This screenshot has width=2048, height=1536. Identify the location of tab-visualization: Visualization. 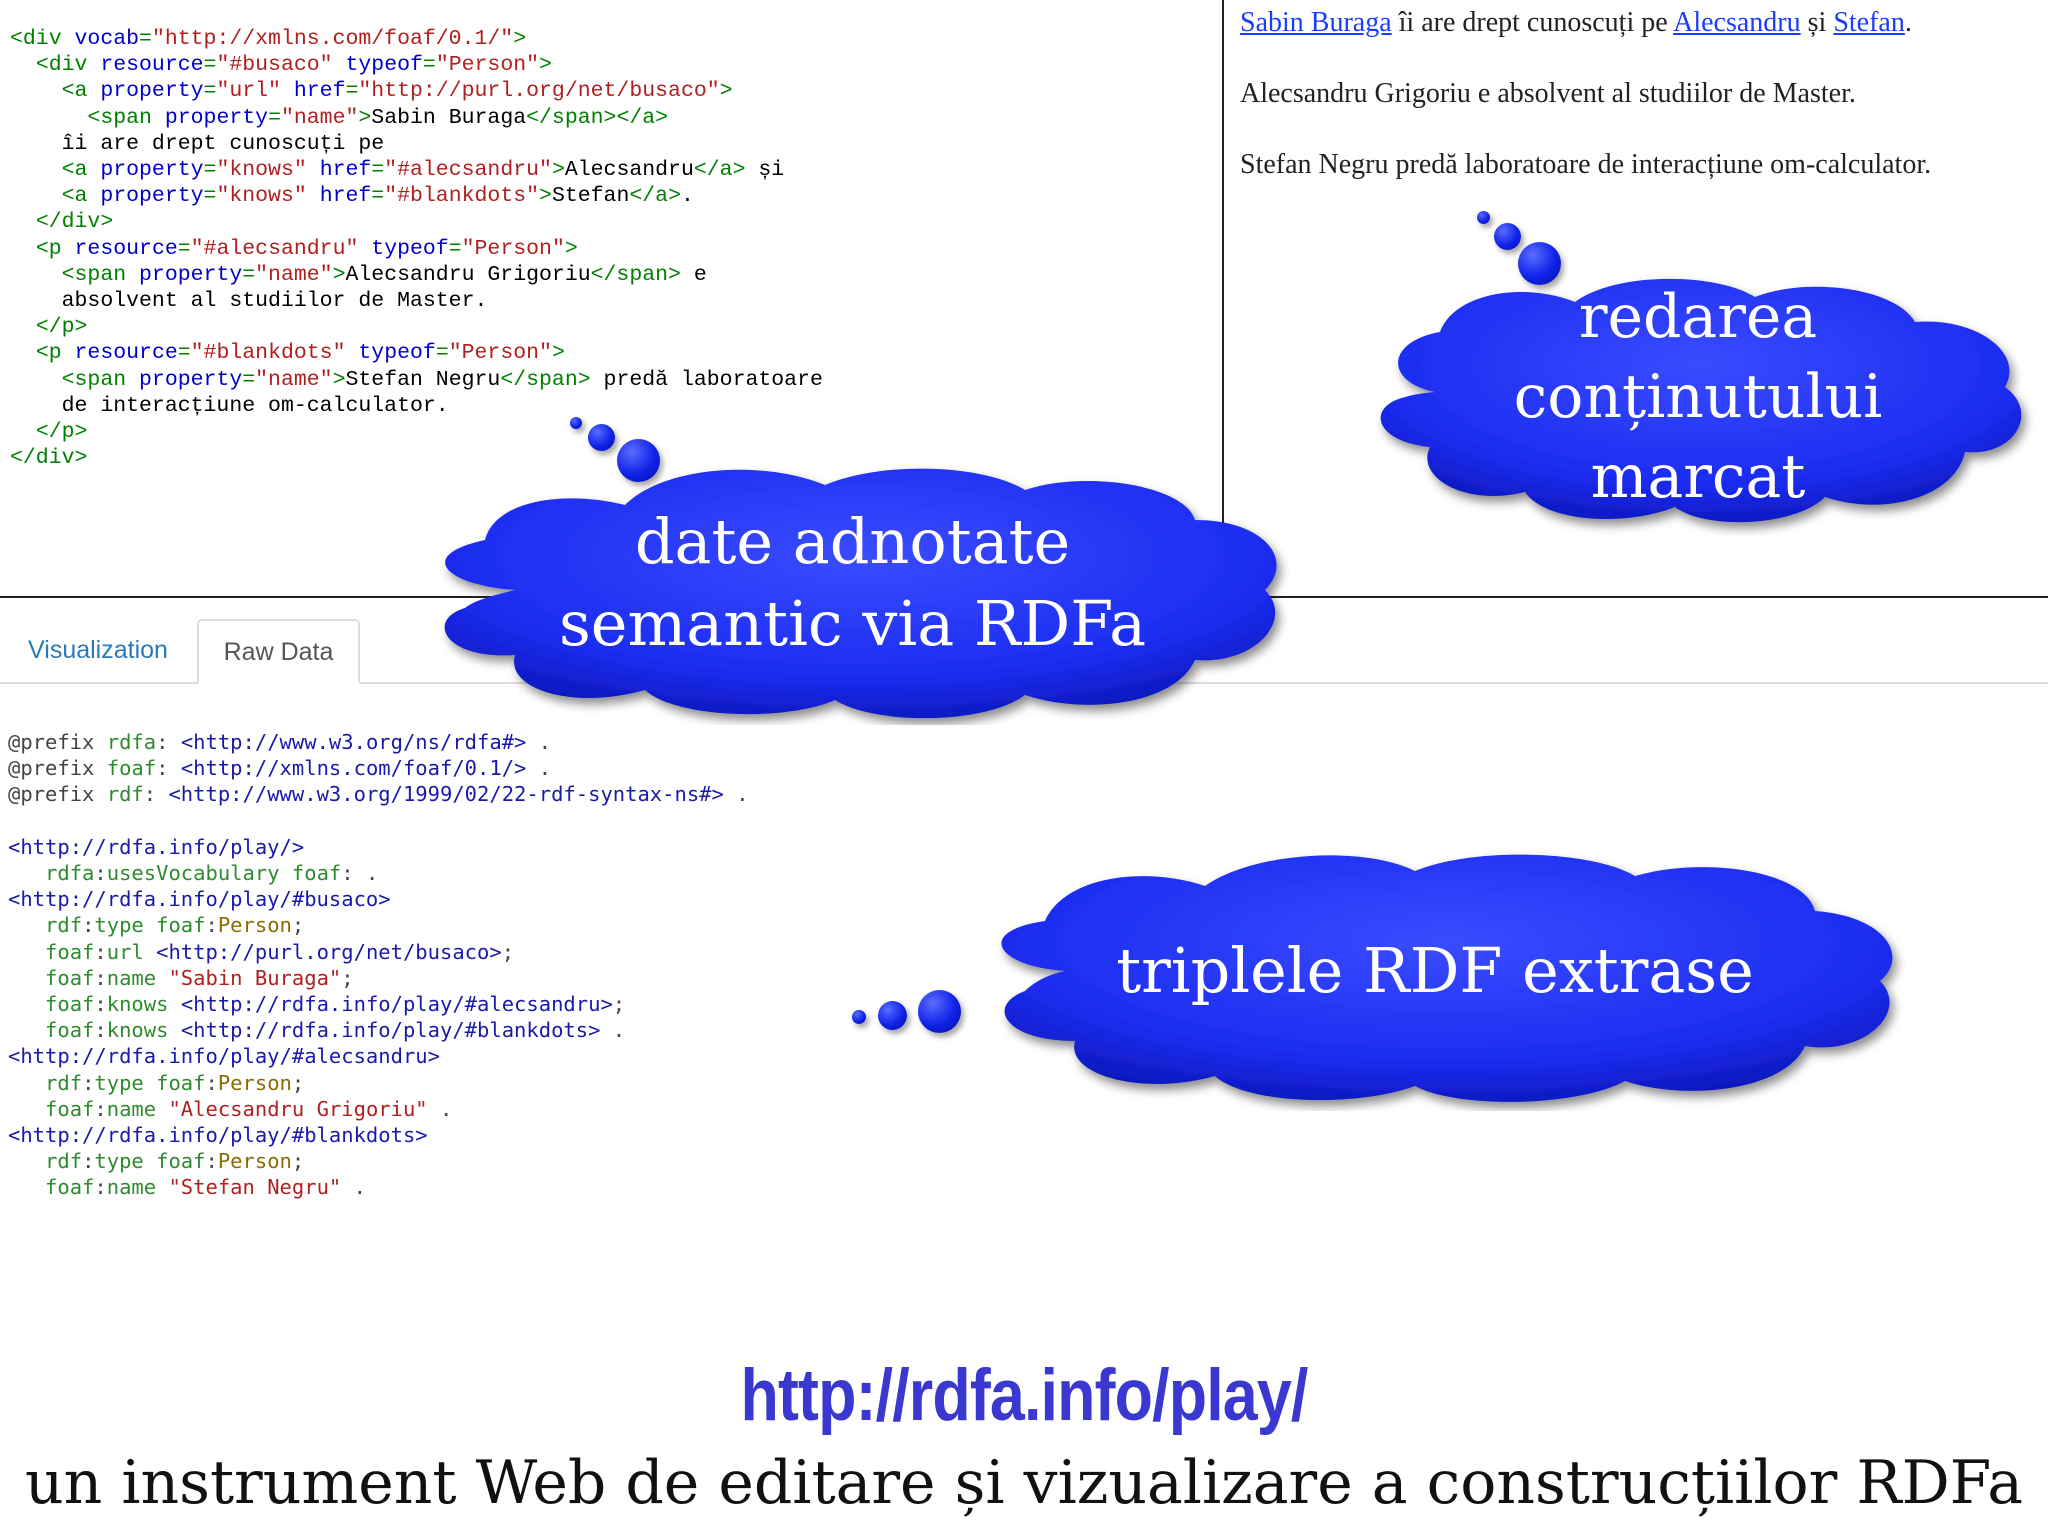
(98, 650).